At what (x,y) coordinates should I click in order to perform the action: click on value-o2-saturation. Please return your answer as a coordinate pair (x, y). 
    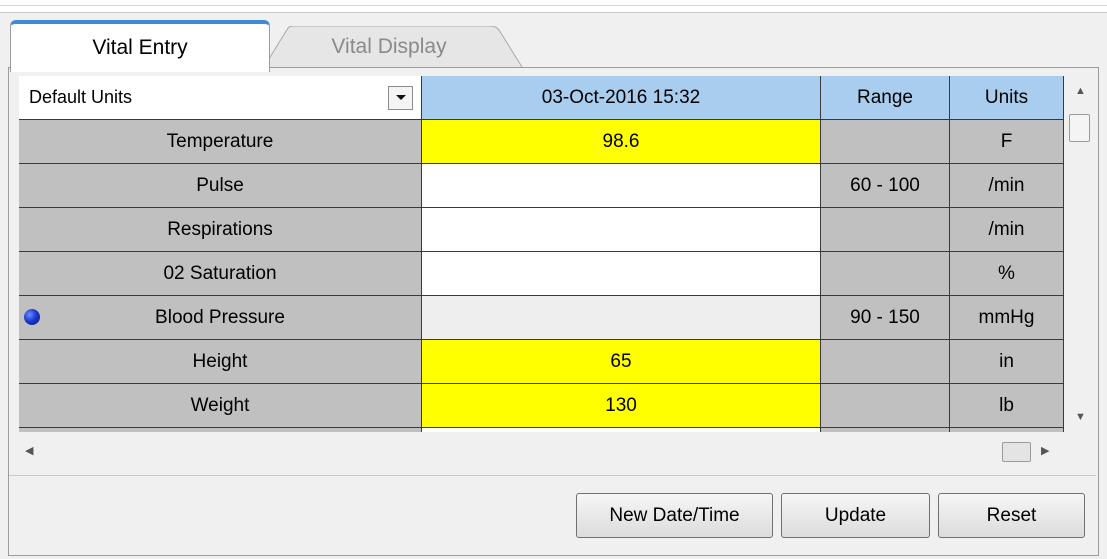
    Looking at the image, I should click on (621, 274).